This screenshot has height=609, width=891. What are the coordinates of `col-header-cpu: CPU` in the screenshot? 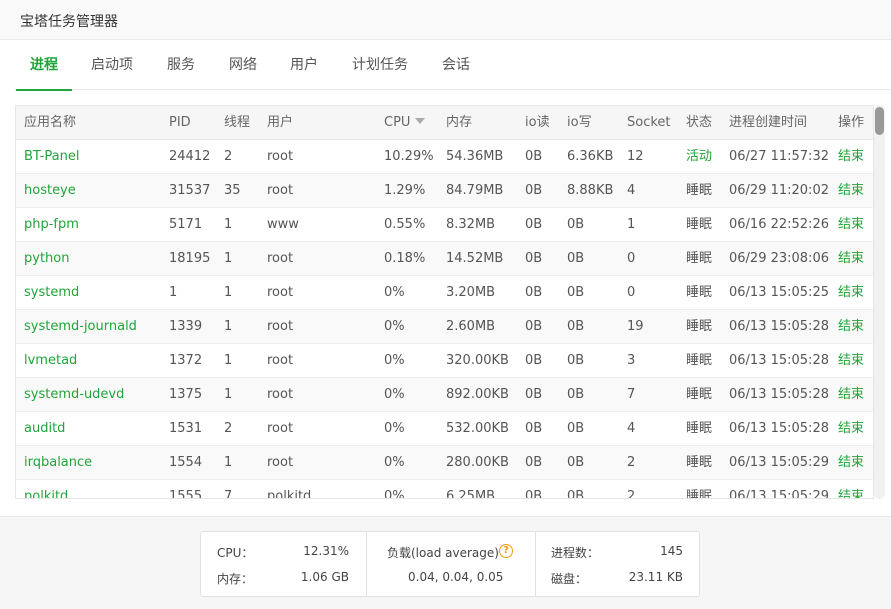 It's located at (405, 122).